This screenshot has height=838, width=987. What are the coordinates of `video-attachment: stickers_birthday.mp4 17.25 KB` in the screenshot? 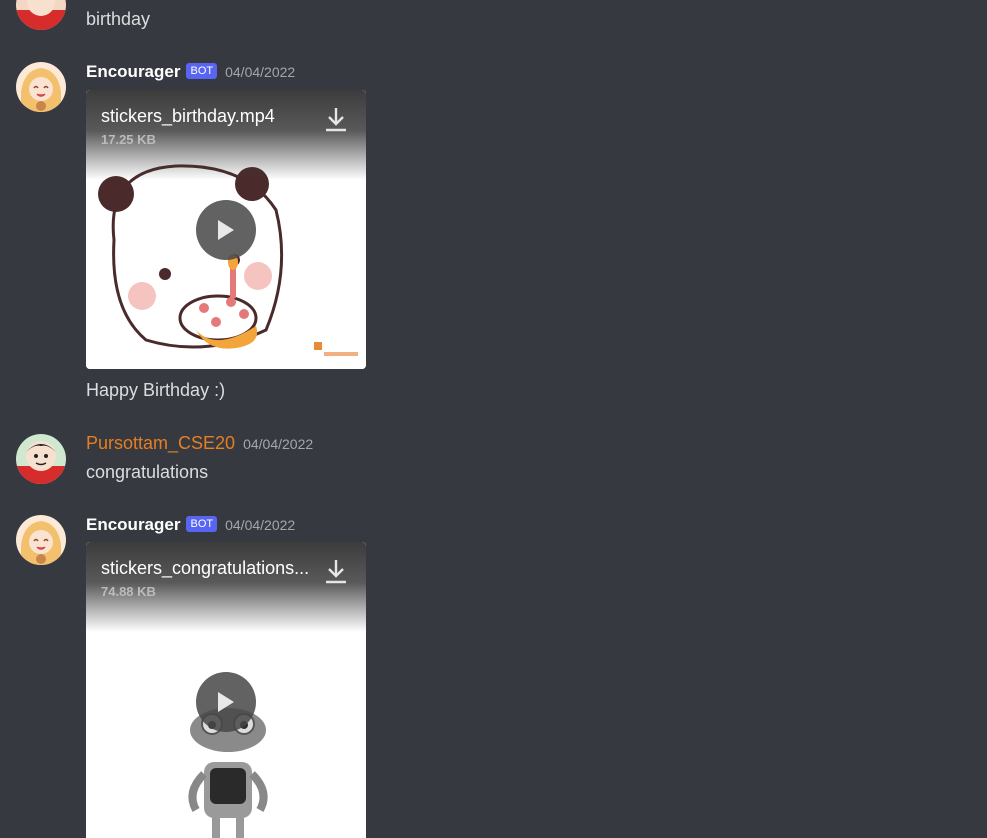 It's located at (226, 229).